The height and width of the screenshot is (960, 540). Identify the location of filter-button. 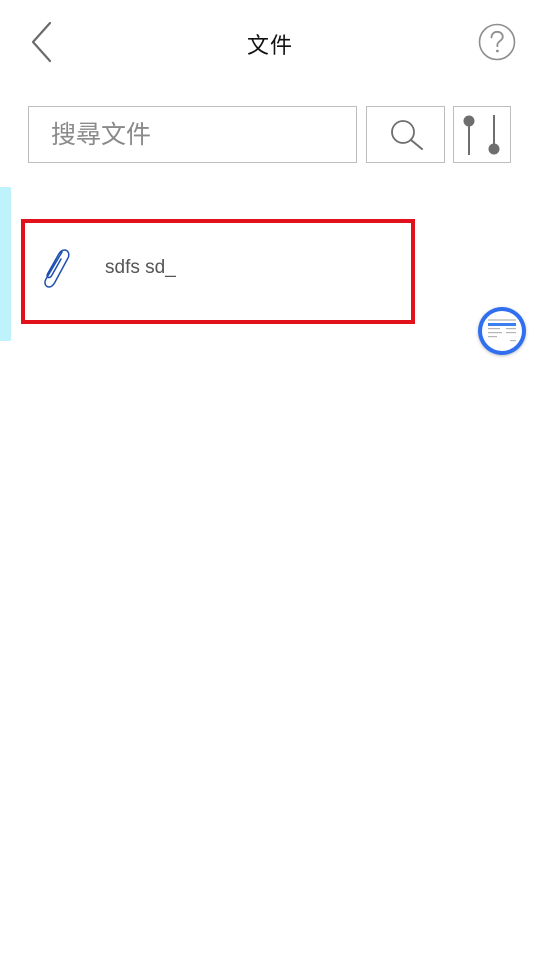
(482, 134).